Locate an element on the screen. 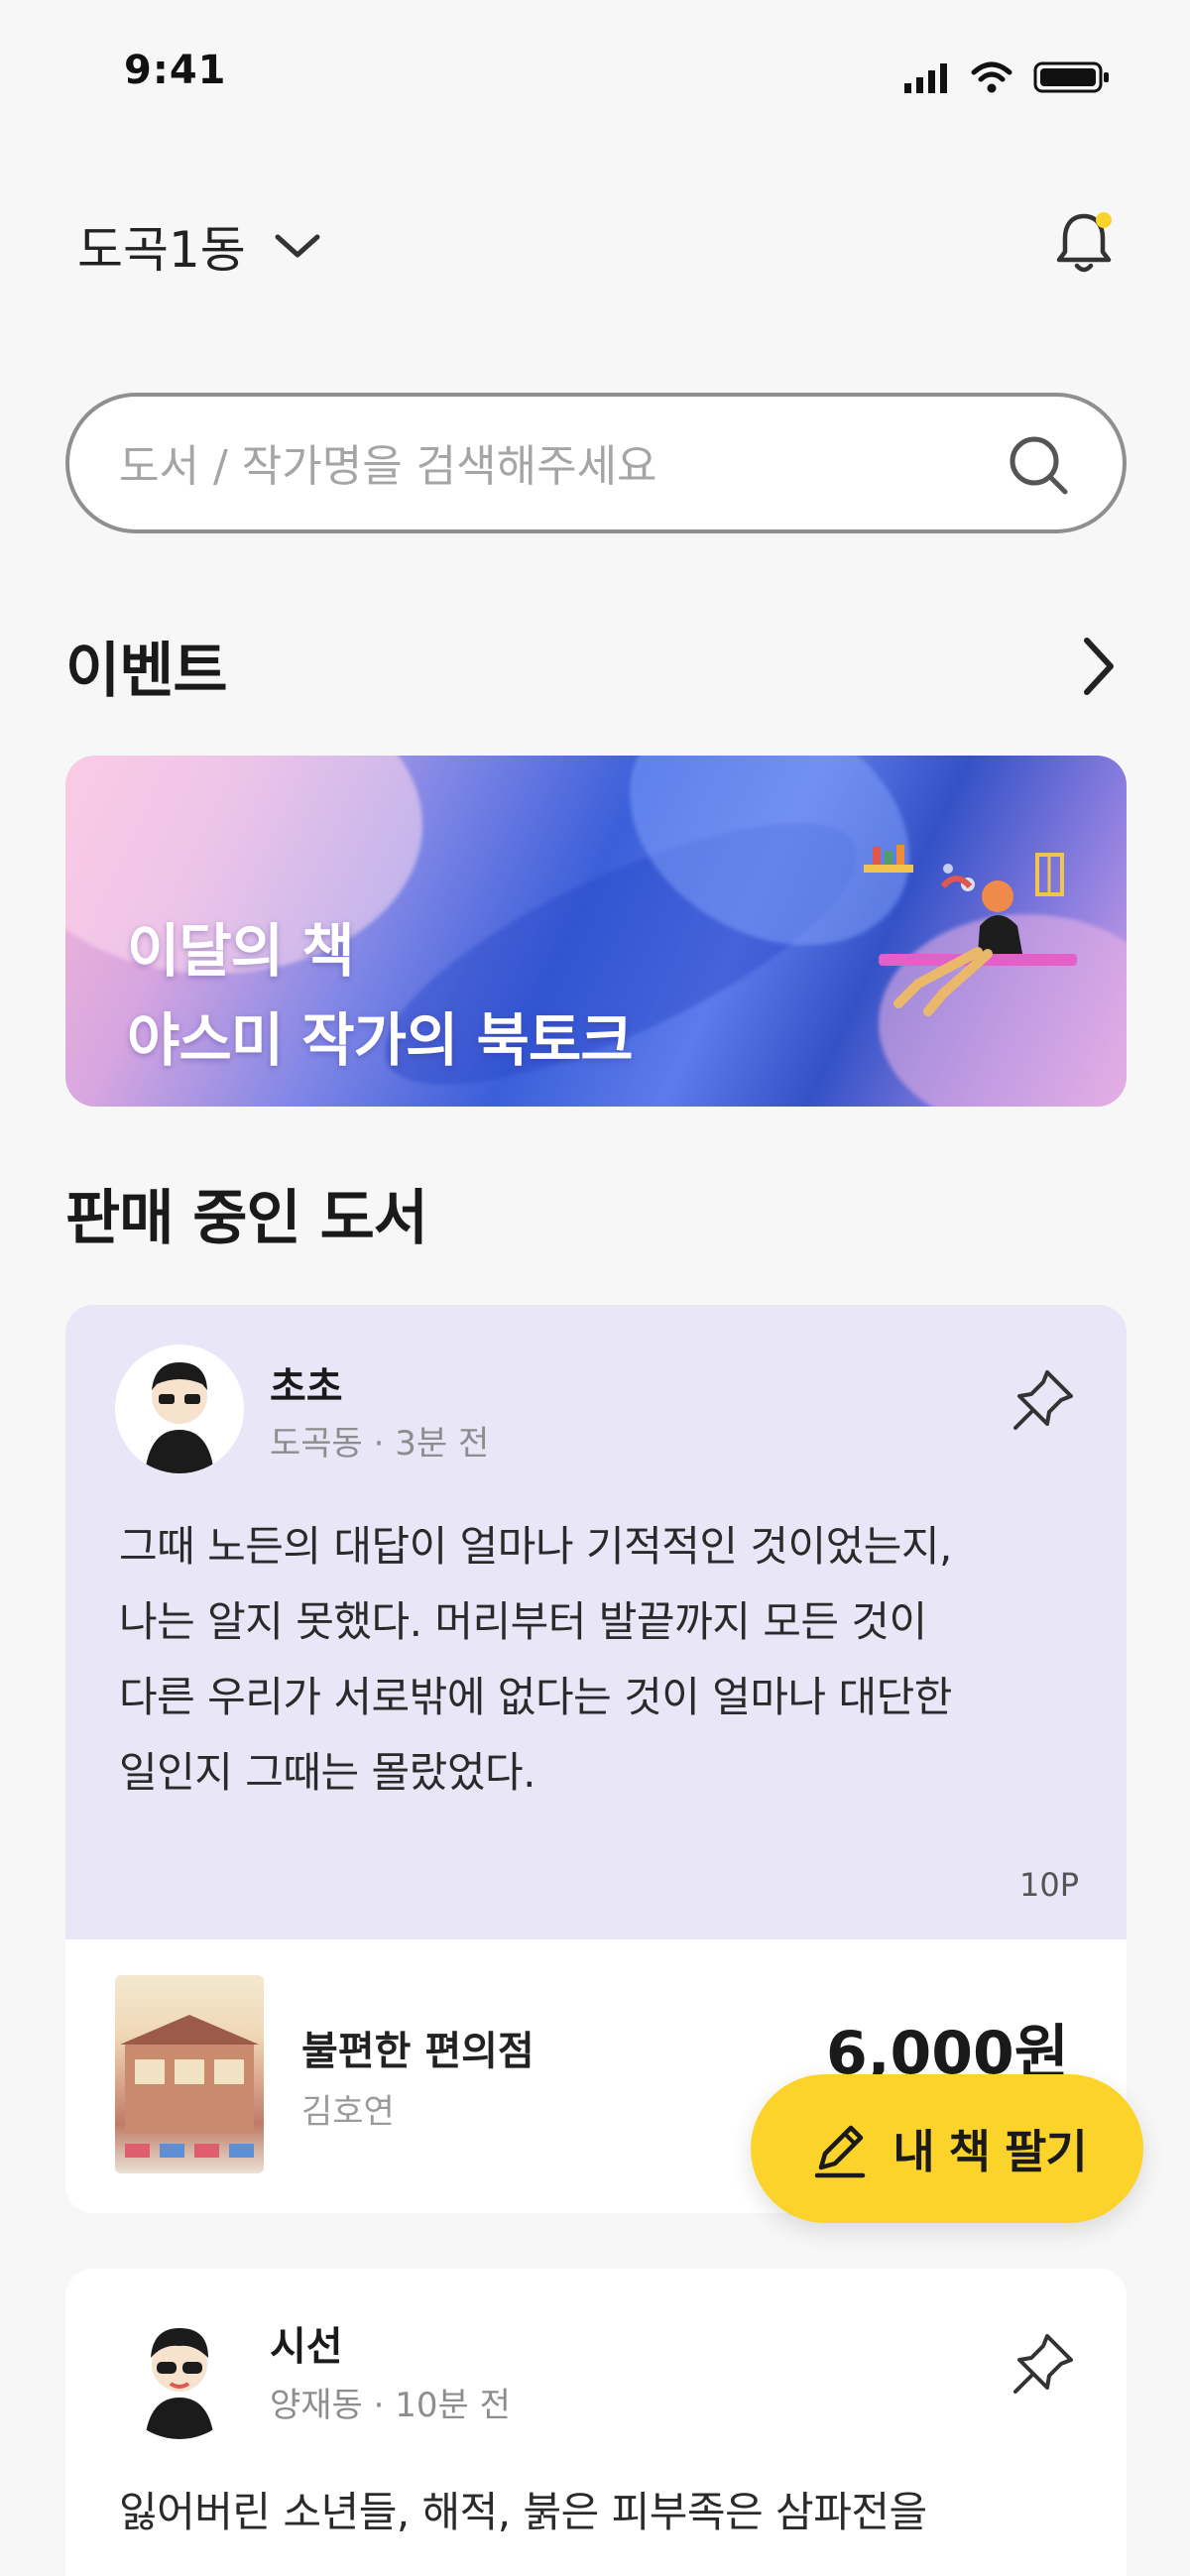 The width and height of the screenshot is (1190, 2576). location-selector: 도곡1동 is located at coordinates (199, 246).